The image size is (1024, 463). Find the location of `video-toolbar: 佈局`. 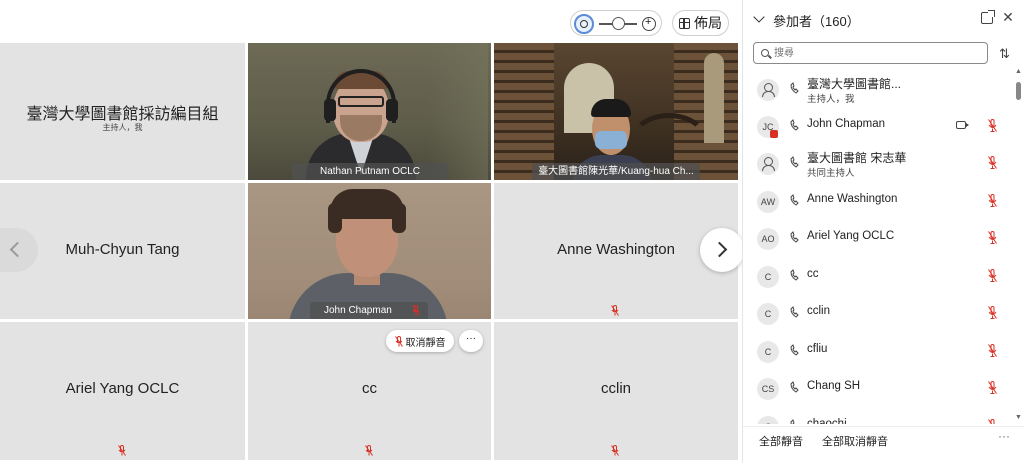

video-toolbar: 佈局 is located at coordinates (369, 21).